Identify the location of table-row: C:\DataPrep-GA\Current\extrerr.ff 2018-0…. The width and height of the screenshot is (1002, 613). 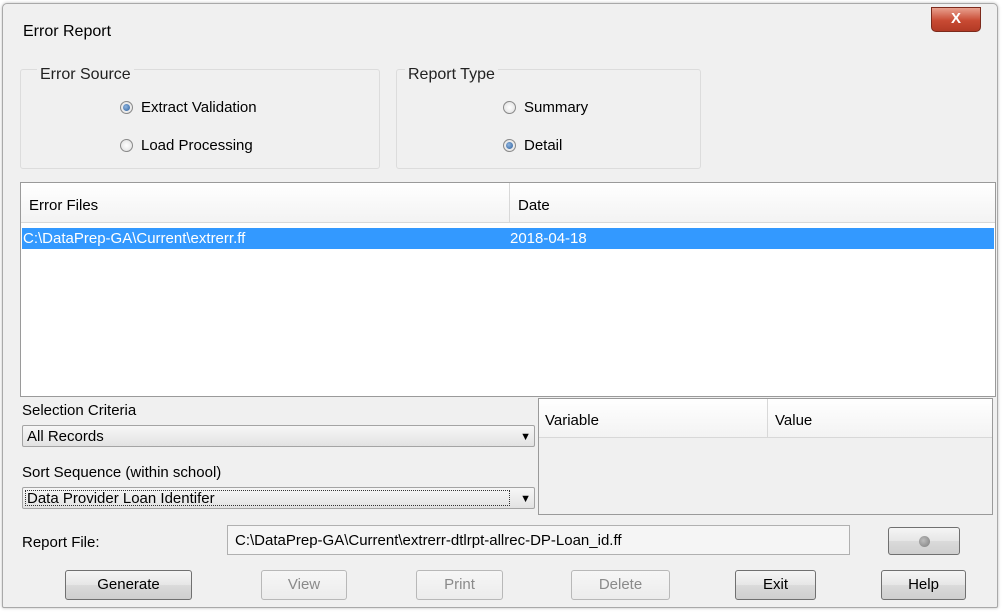
(508, 238).